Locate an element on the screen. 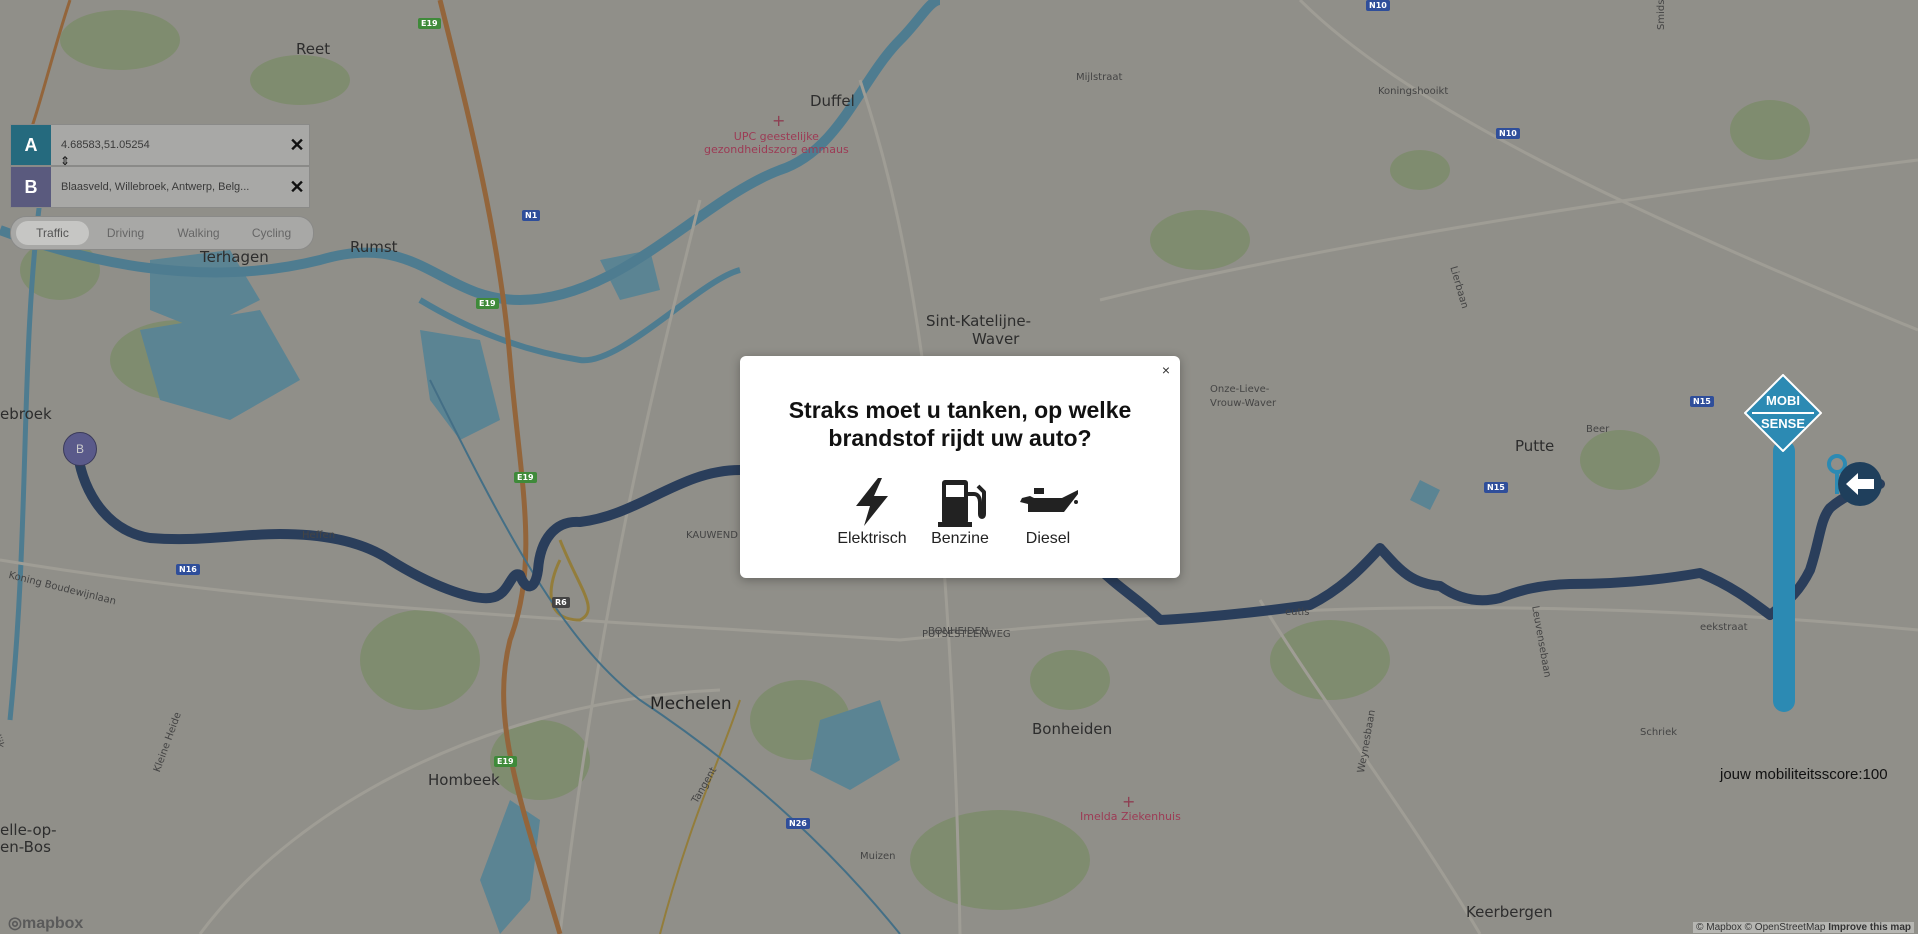 This screenshot has width=1918, height=934. fuel-pump-icon is located at coordinates (962, 503).